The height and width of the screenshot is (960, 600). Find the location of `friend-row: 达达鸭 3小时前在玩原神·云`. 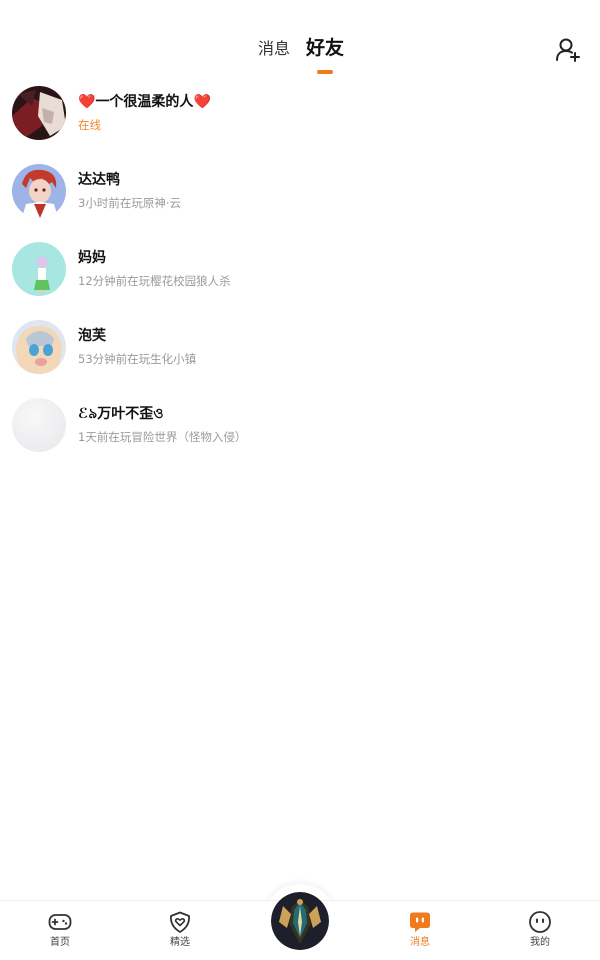

friend-row: 达达鸭 3小时前在玩原神·云 is located at coordinates (300, 202).